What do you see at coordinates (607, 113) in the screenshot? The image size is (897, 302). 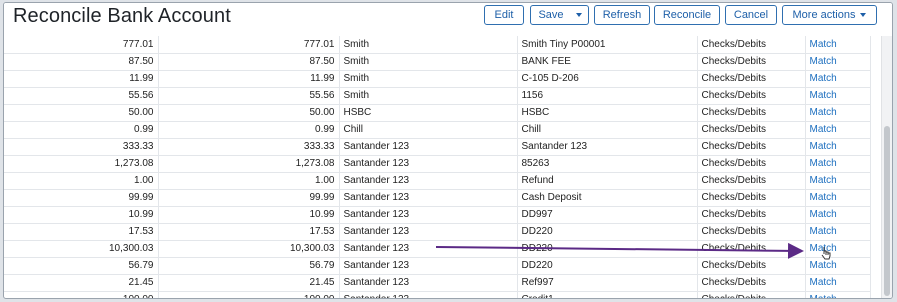 I see `reference-cell: HSBC` at bounding box center [607, 113].